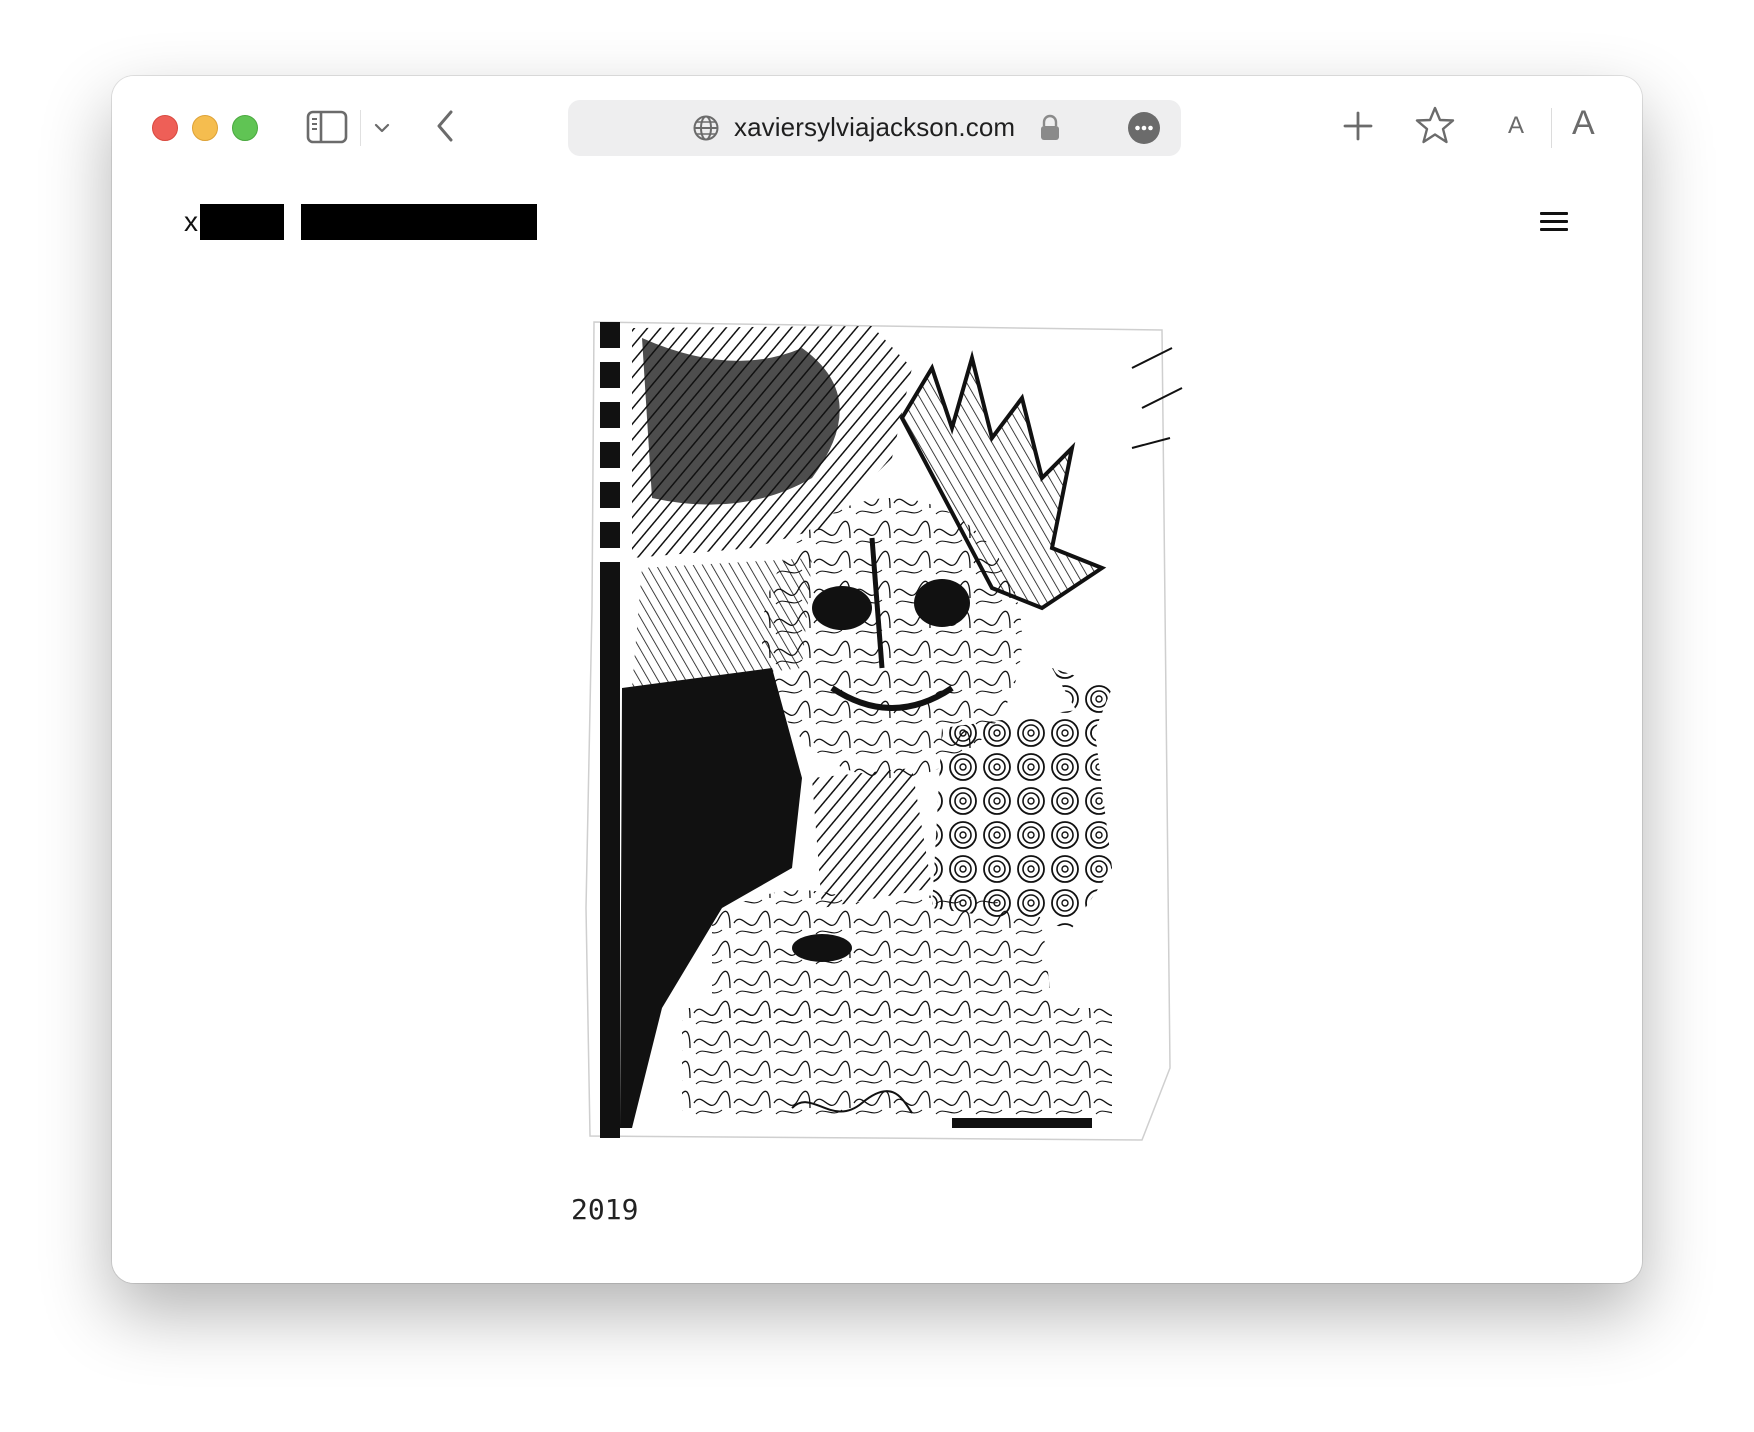 Image resolution: width=1754 pixels, height=1432 pixels. I want to click on sidebar-icon, so click(327, 127).